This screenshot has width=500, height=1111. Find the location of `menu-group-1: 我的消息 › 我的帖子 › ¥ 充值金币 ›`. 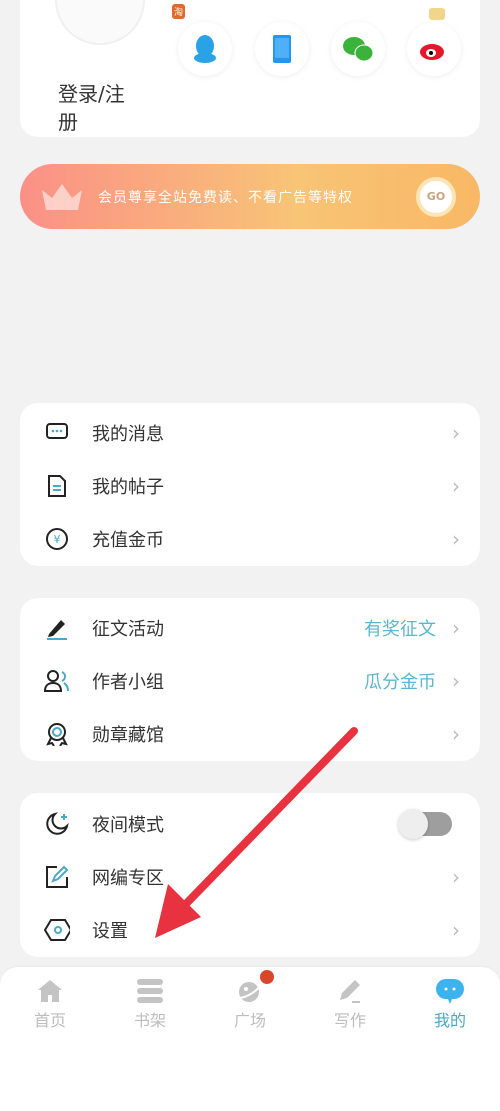

menu-group-1: 我的消息 › 我的帖子 › ¥ 充值金币 › is located at coordinates (250, 484).